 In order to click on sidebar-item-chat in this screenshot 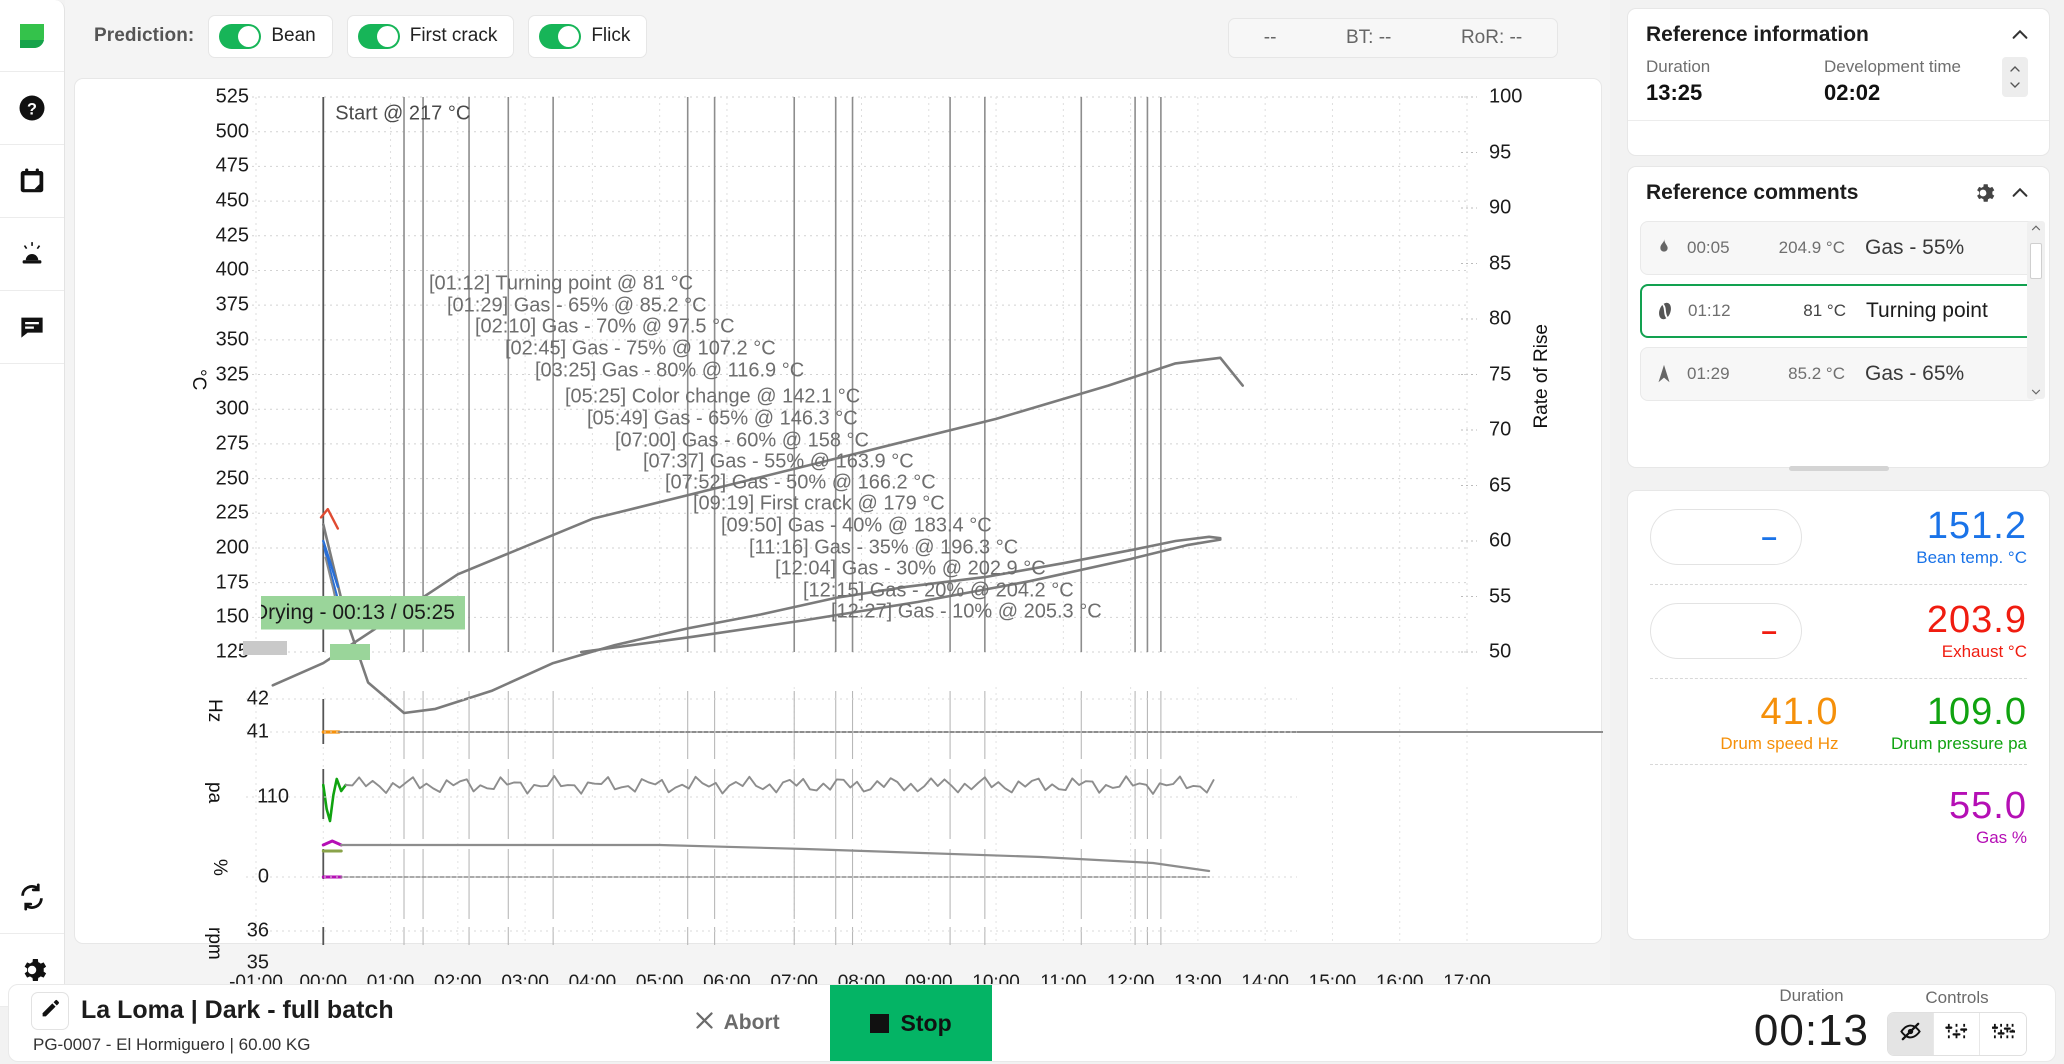, I will do `click(32, 327)`.